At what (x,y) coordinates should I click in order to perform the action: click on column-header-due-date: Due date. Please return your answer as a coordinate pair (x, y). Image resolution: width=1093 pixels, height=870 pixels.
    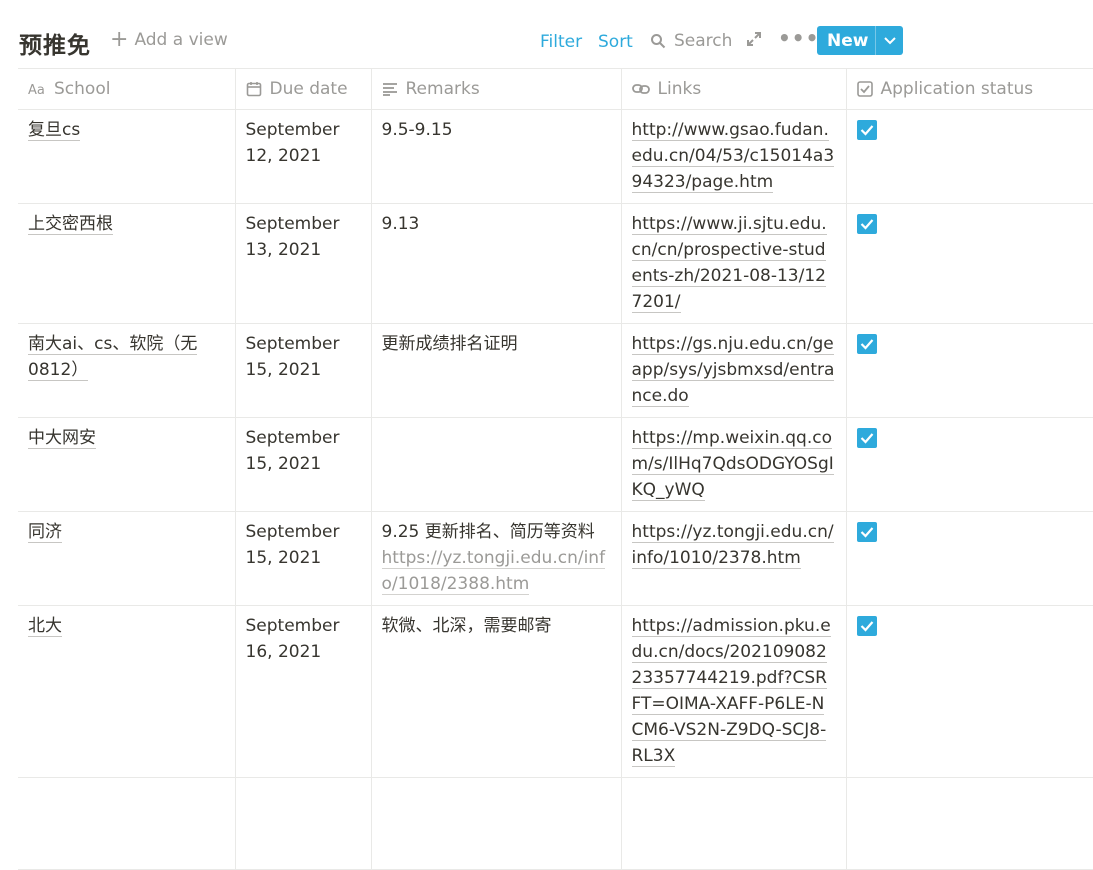
    Looking at the image, I should click on (303, 89).